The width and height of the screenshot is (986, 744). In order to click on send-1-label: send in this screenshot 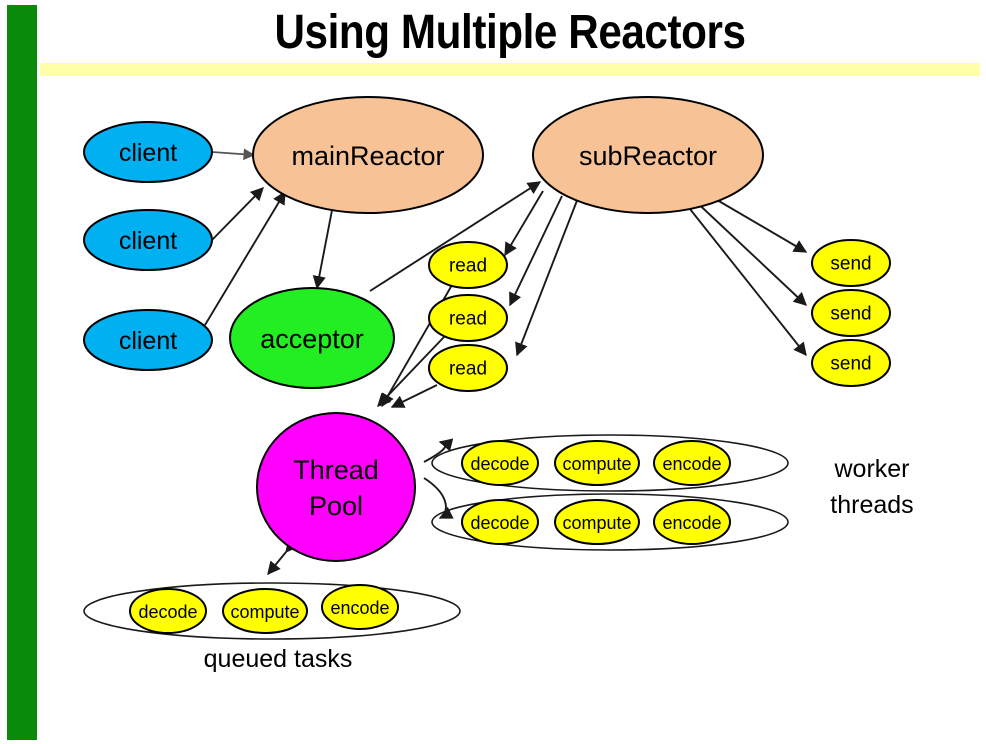, I will do `click(850, 264)`.